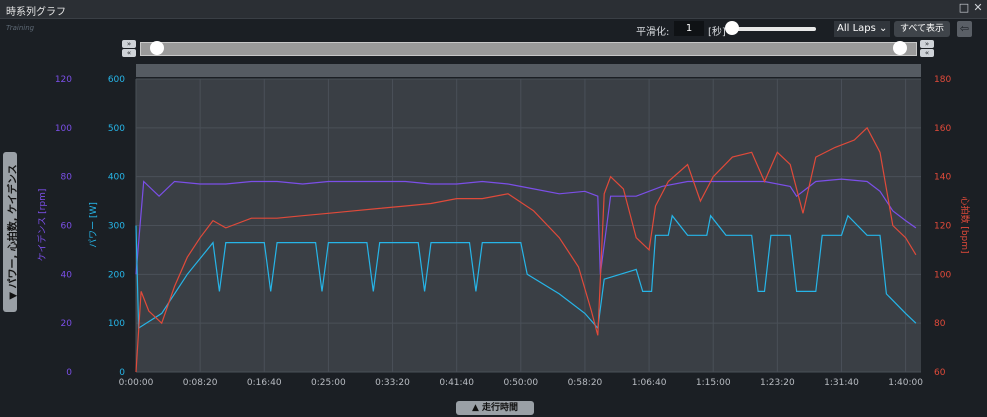 This screenshot has height=417, width=987. Describe the element at coordinates (63, 80) in the screenshot. I see `cadence-tick-label: 120` at that location.